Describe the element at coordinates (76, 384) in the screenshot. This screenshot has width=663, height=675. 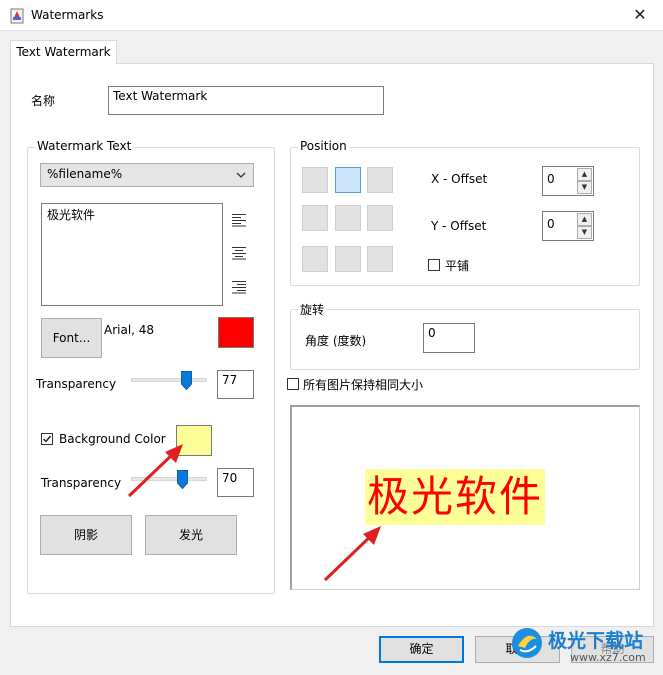
I see `transparency-label: Transparency` at that location.